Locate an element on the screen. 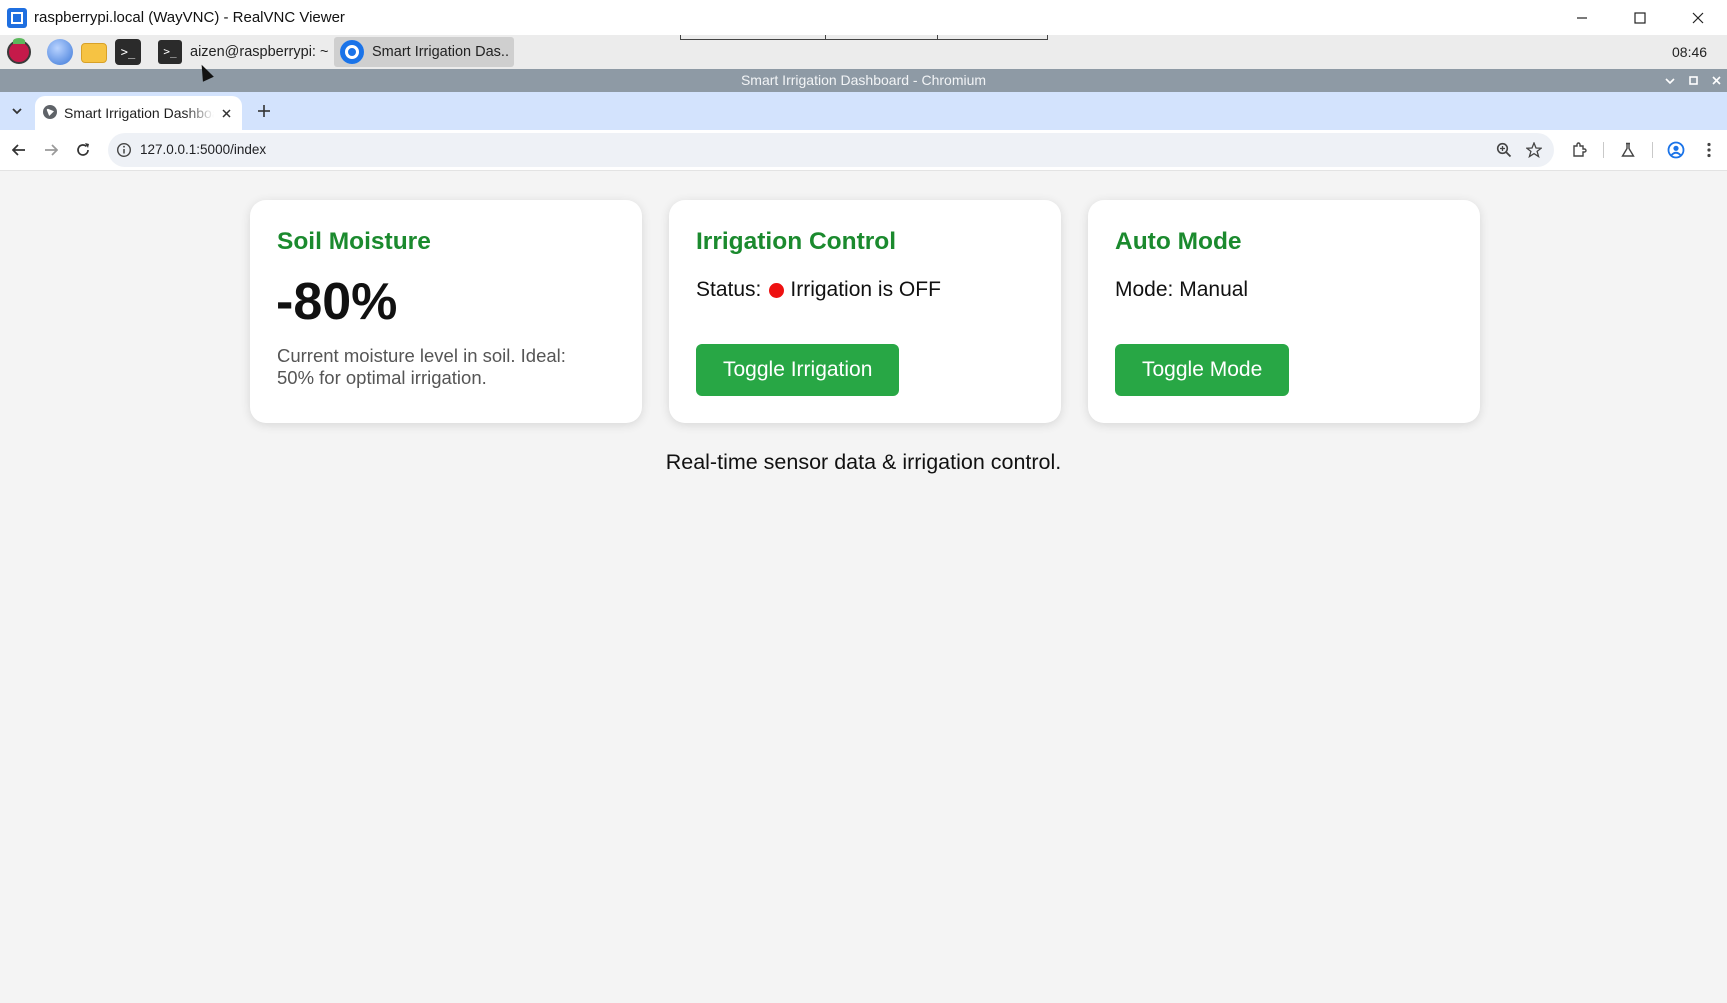 Image resolution: width=1727 pixels, height=1003 pixels. tab-strip: Smart Irrigation Dashboard is located at coordinates (863, 111).